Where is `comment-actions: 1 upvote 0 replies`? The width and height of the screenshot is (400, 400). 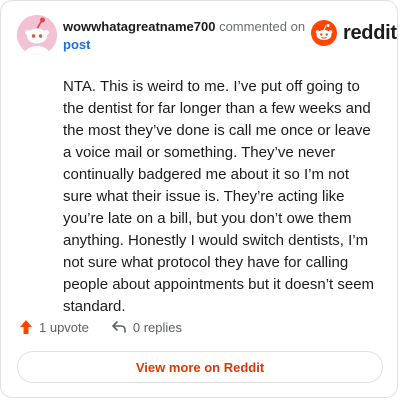 comment-actions: 1 upvote 0 replies is located at coordinates (111, 327).